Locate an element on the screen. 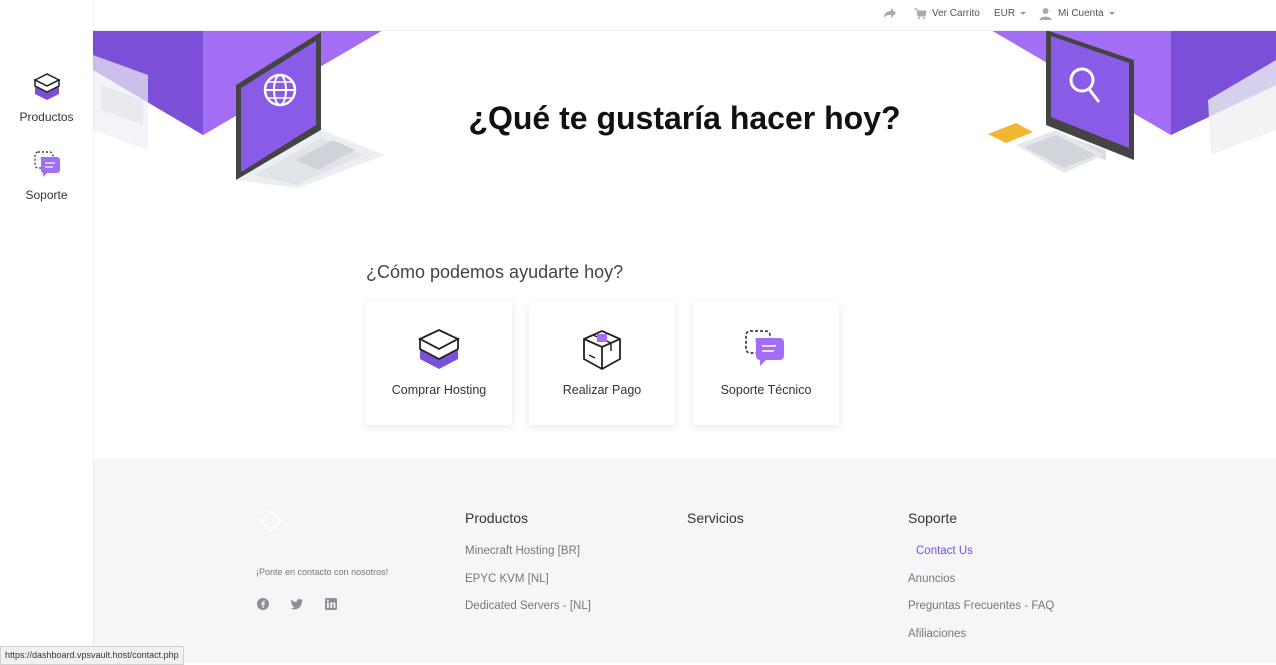 The image size is (1276, 665). card-label: Comprar Hosting is located at coordinates (439, 390).